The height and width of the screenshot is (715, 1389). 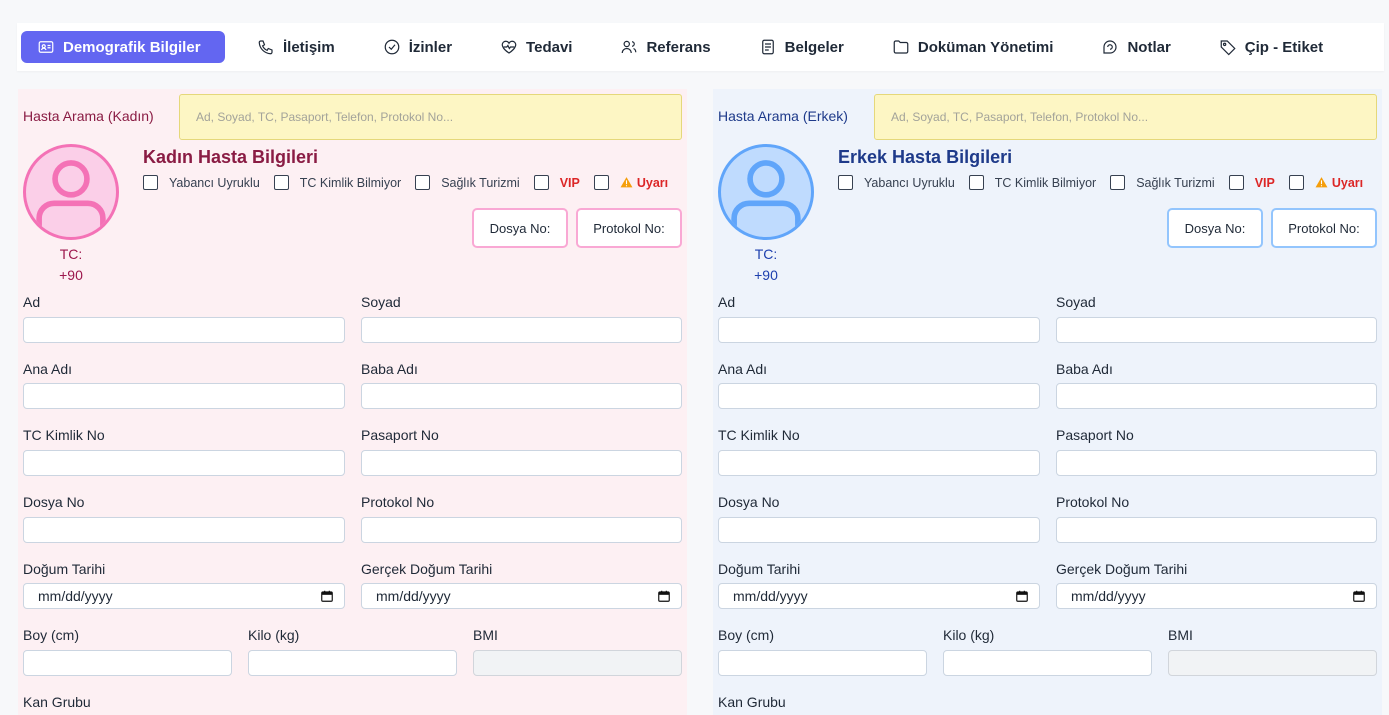 I want to click on female-user-icon, so click(x=71, y=198).